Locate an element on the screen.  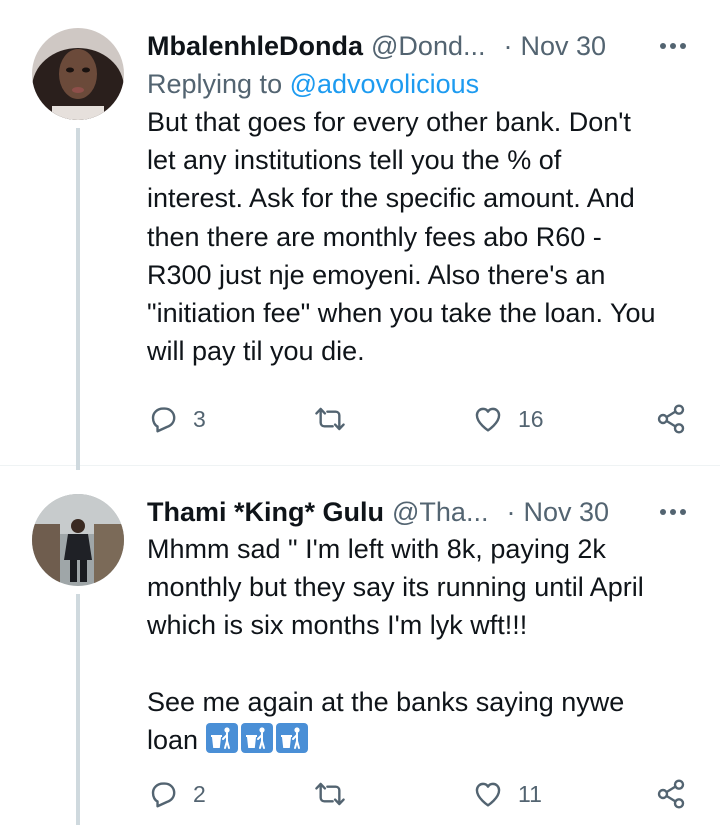
tweet-header: MbalenhleDonda @Dond... · Nov 30 is located at coordinates (418, 46).